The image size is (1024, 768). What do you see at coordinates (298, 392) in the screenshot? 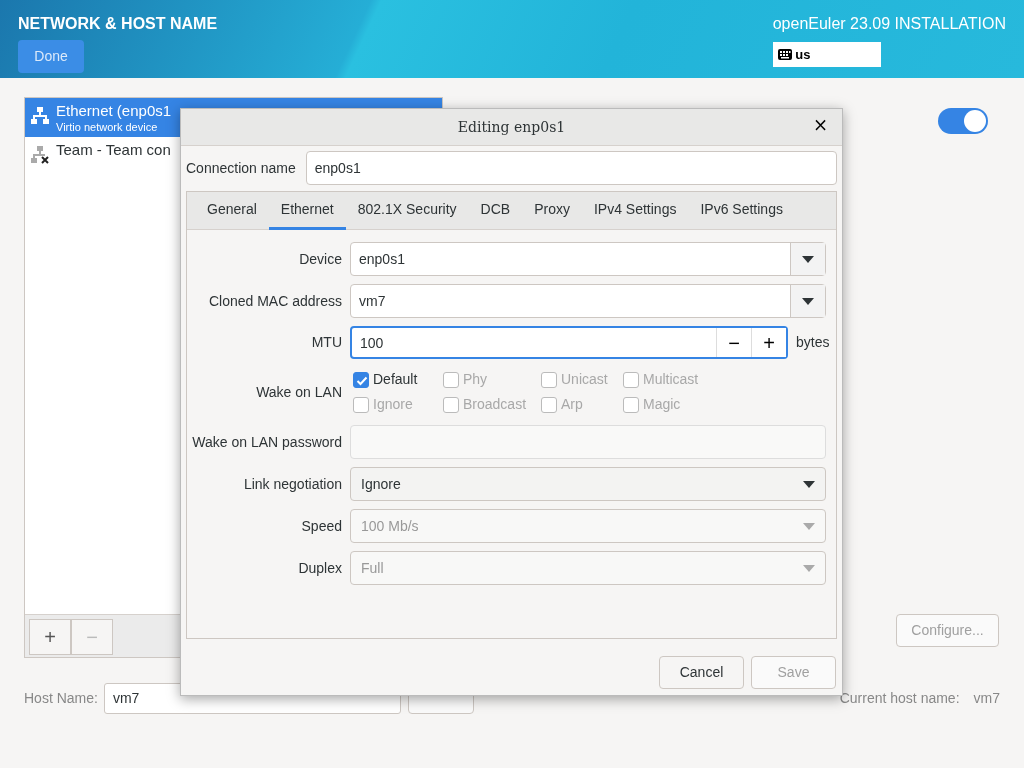
I see `field-label: Wake on LAN` at bounding box center [298, 392].